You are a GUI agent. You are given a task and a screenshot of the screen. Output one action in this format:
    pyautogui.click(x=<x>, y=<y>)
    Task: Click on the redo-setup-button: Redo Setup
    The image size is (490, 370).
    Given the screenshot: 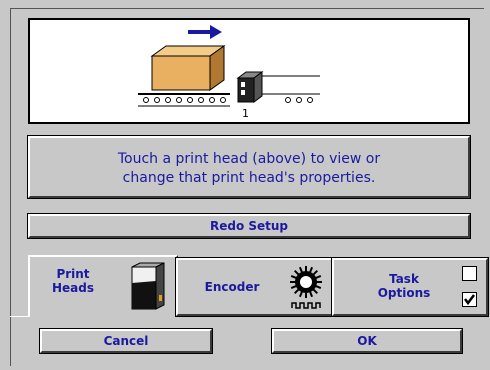 What is the action you would take?
    pyautogui.click(x=249, y=226)
    